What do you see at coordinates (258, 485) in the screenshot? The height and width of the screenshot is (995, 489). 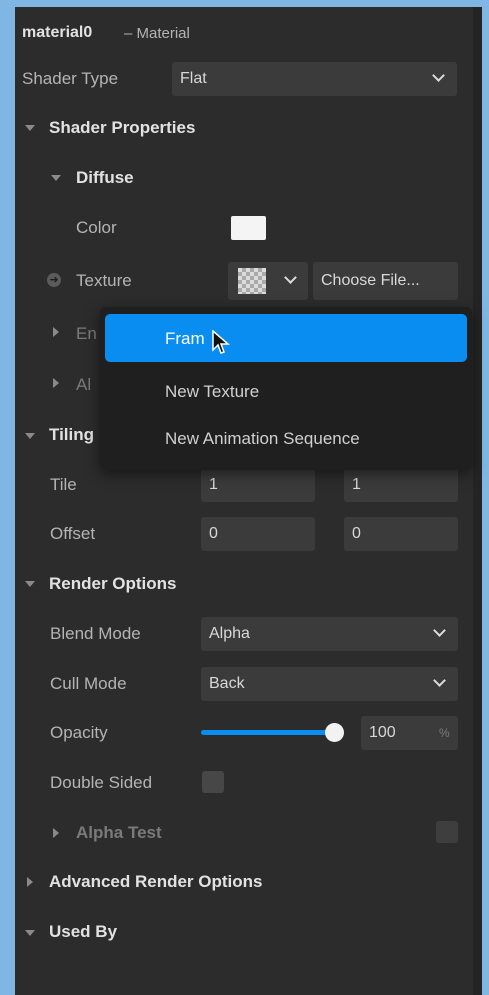 I see `tile-x-input: 1` at bounding box center [258, 485].